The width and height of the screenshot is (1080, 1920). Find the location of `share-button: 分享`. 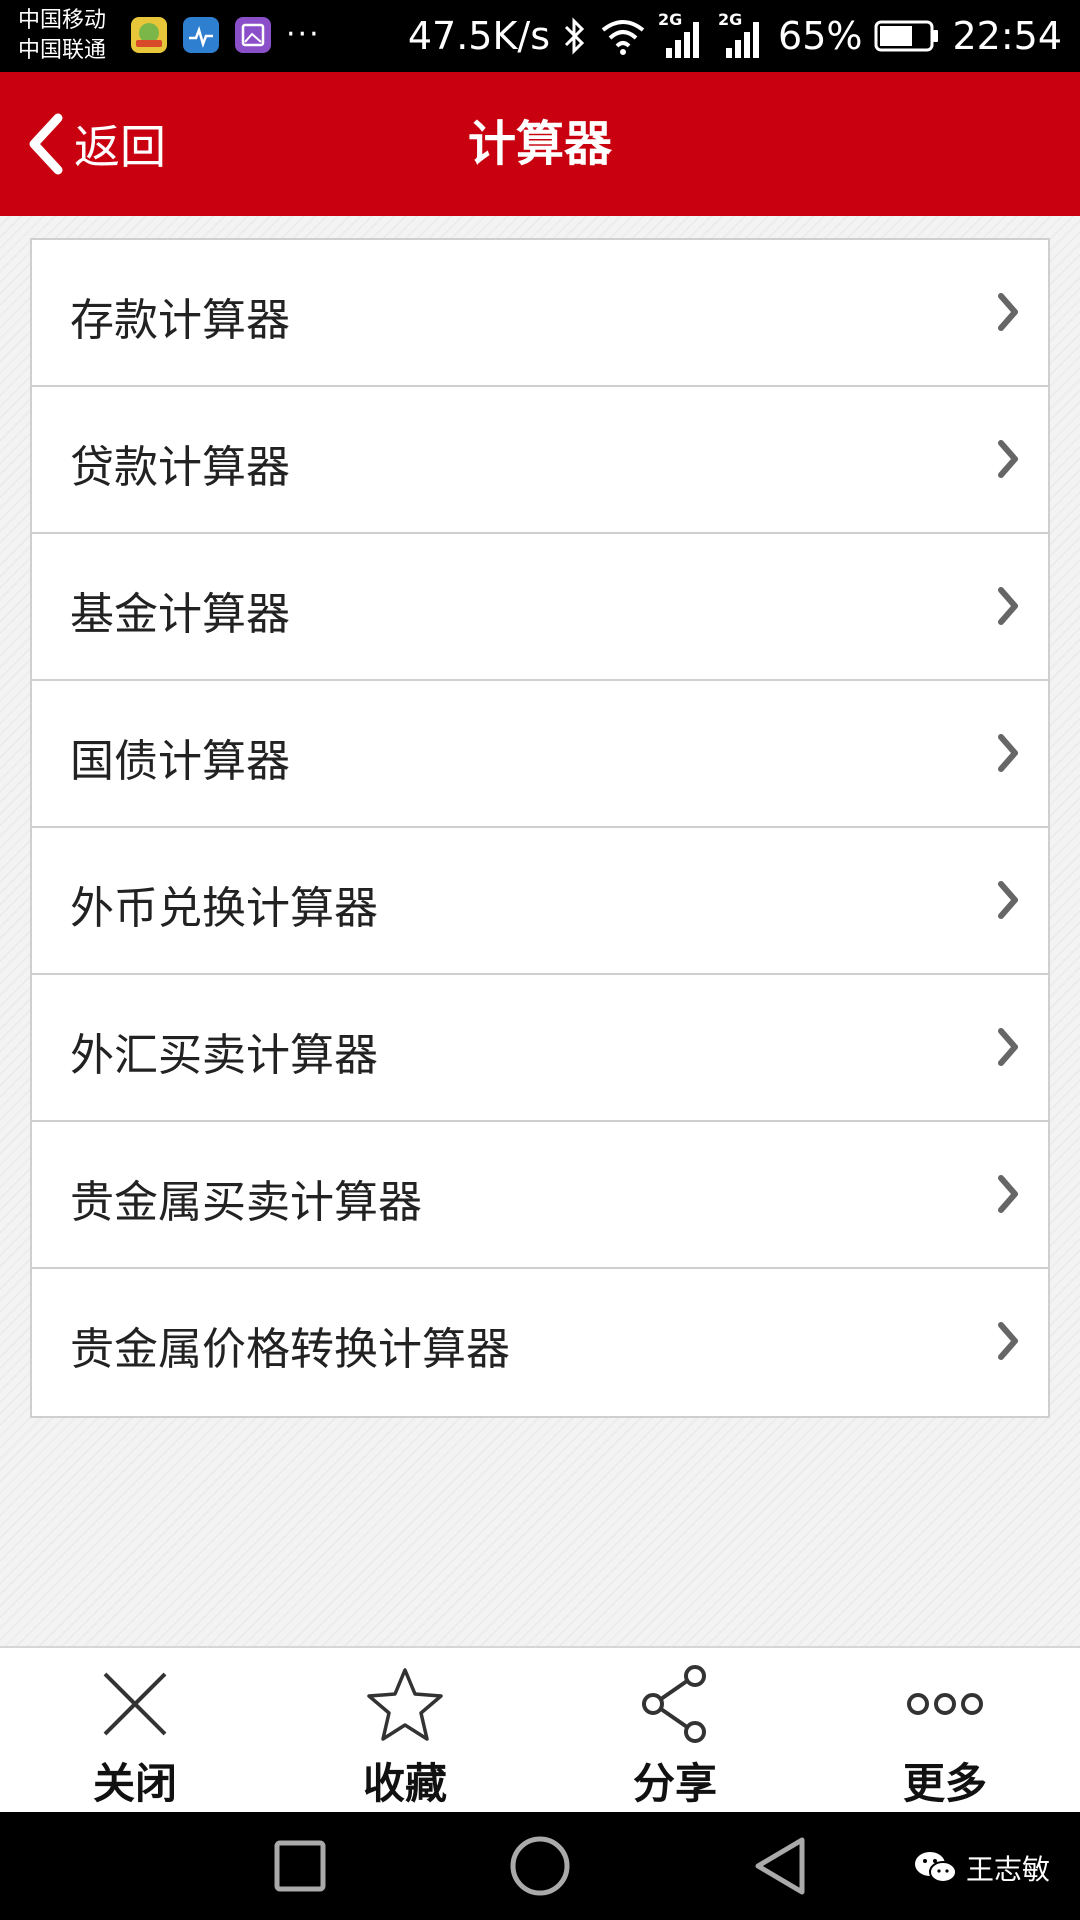

share-button: 分享 is located at coordinates (675, 1730).